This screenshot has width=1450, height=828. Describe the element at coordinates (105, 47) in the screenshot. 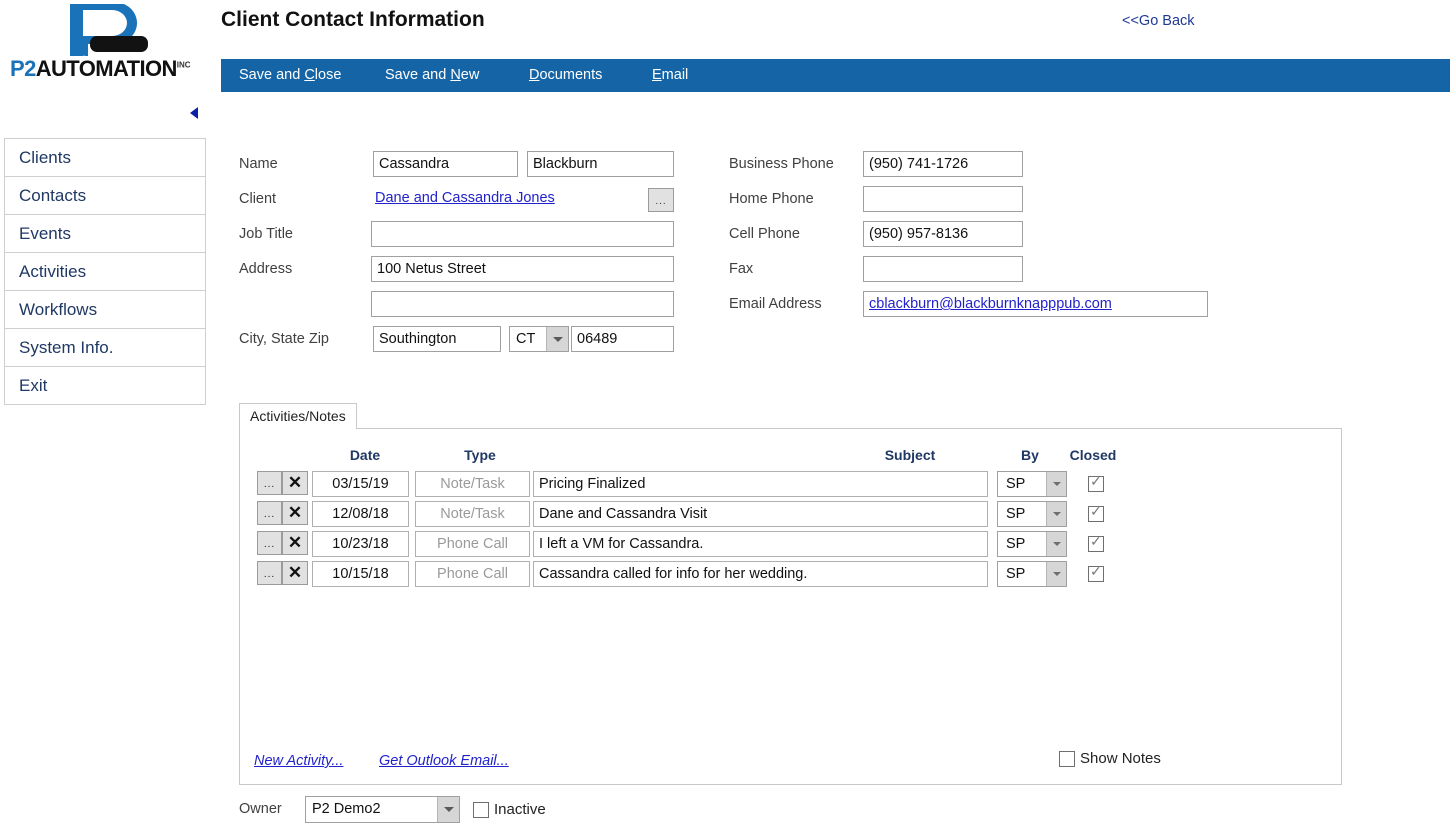

I see `app-logo: P2AUTOMATIONINC` at that location.